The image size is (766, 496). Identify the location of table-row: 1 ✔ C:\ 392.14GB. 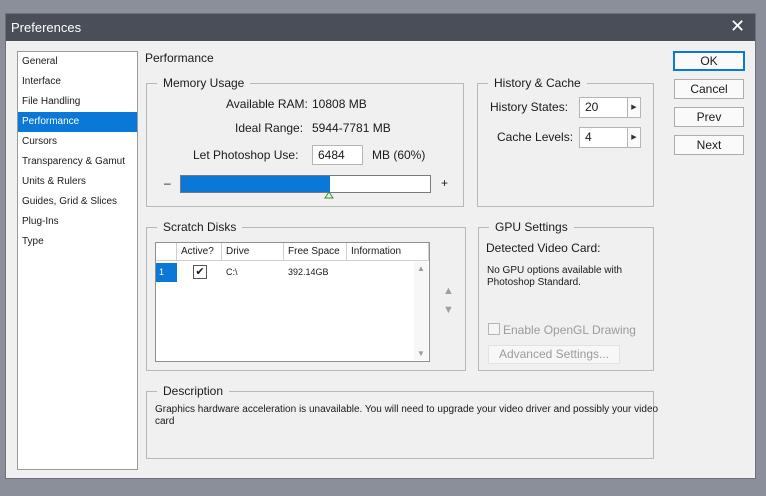
(285, 272).